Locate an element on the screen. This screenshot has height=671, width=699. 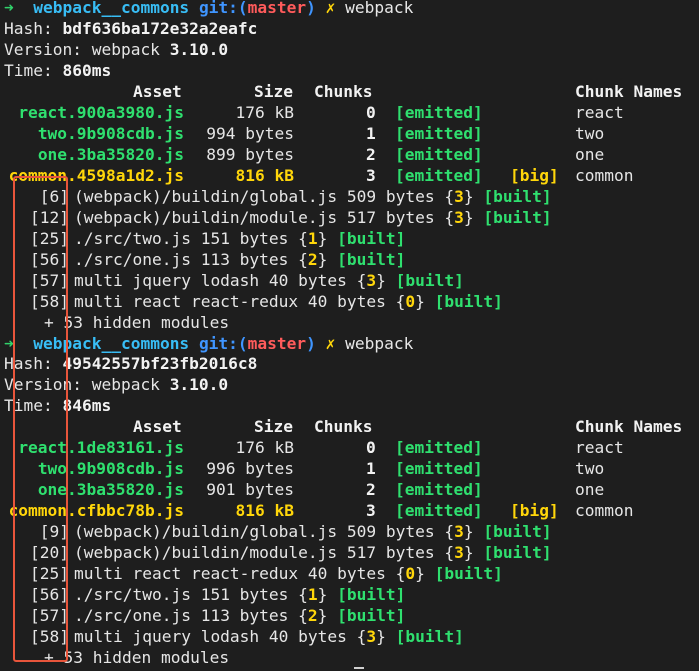
module-chunk: 2 is located at coordinates (312, 616).